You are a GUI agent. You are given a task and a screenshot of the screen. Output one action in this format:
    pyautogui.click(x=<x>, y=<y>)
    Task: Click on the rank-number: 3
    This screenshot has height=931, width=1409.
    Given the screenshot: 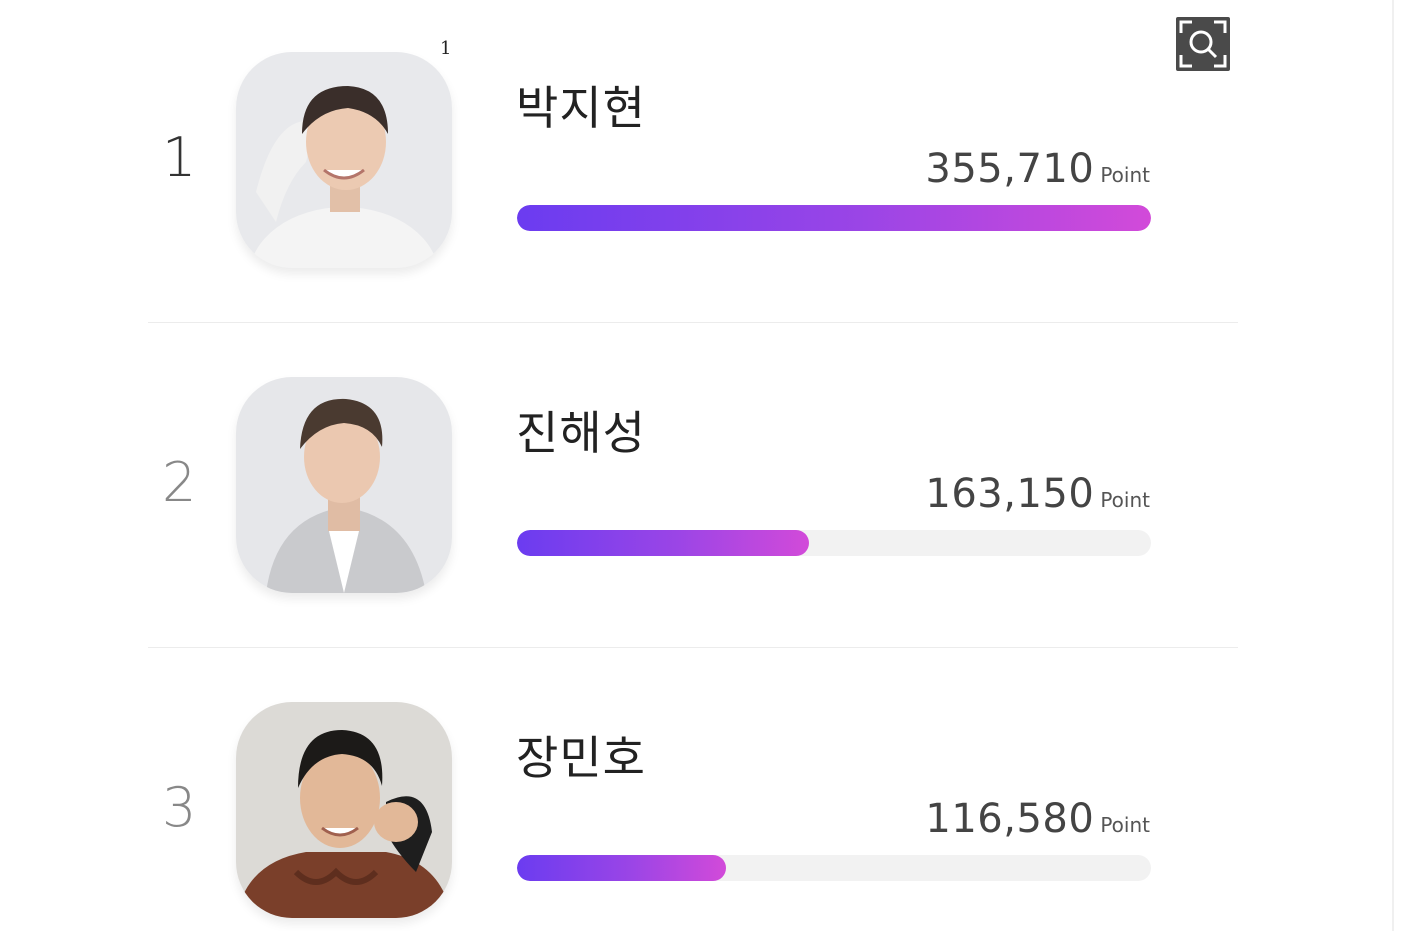 What is the action you would take?
    pyautogui.click(x=179, y=807)
    